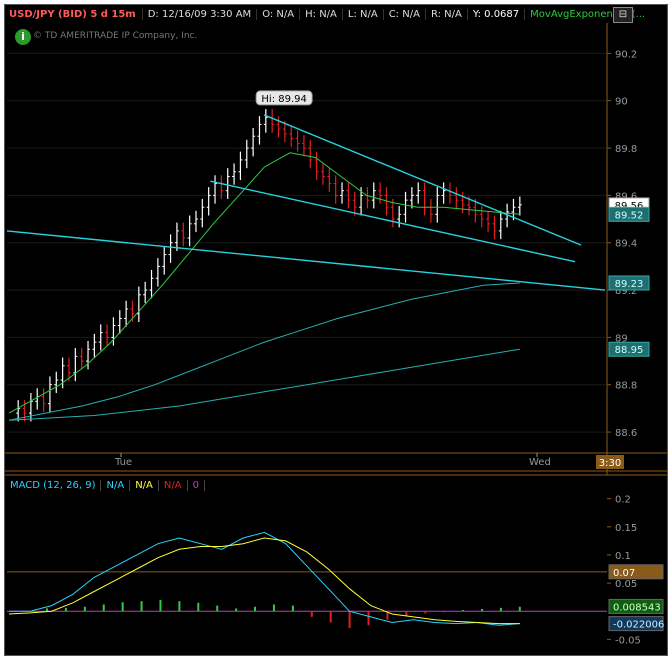 The width and height of the screenshot is (672, 659). Describe the element at coordinates (626, 433) in the screenshot. I see `price-tick-label: 88.6` at that location.